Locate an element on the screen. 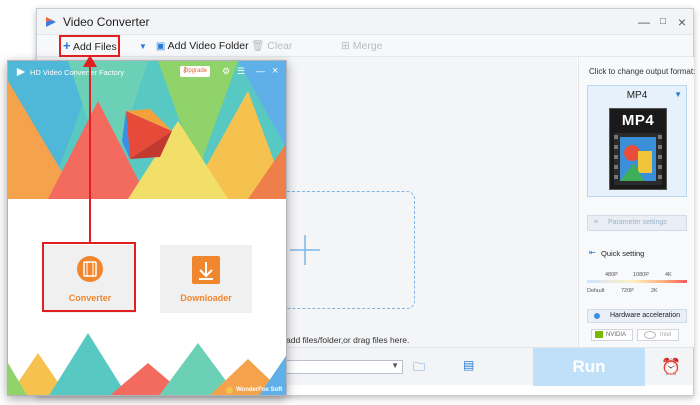  output-panel: Click to change output format: MP4 ▼ MP4 is located at coordinates (637, 202).